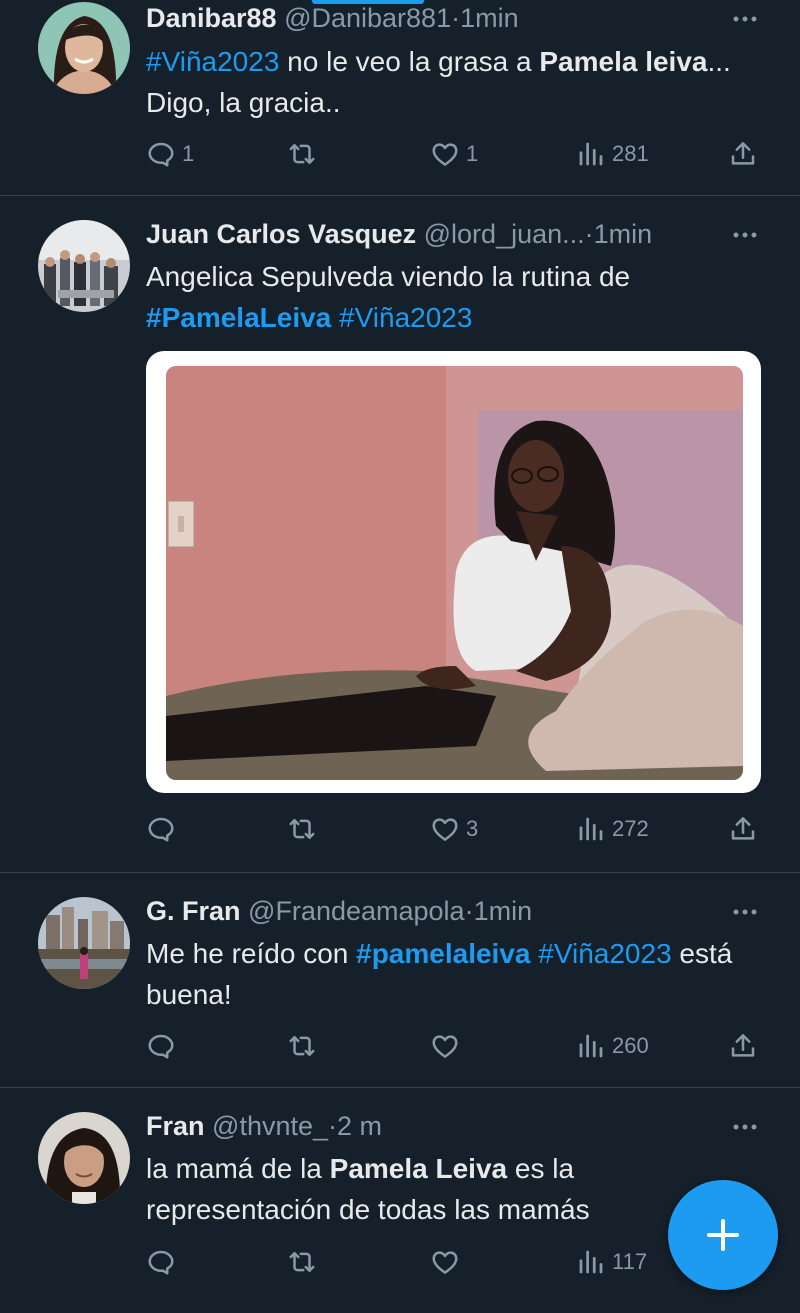 This screenshot has height=1313, width=800. I want to click on views-button: 117, so click(611, 1262).